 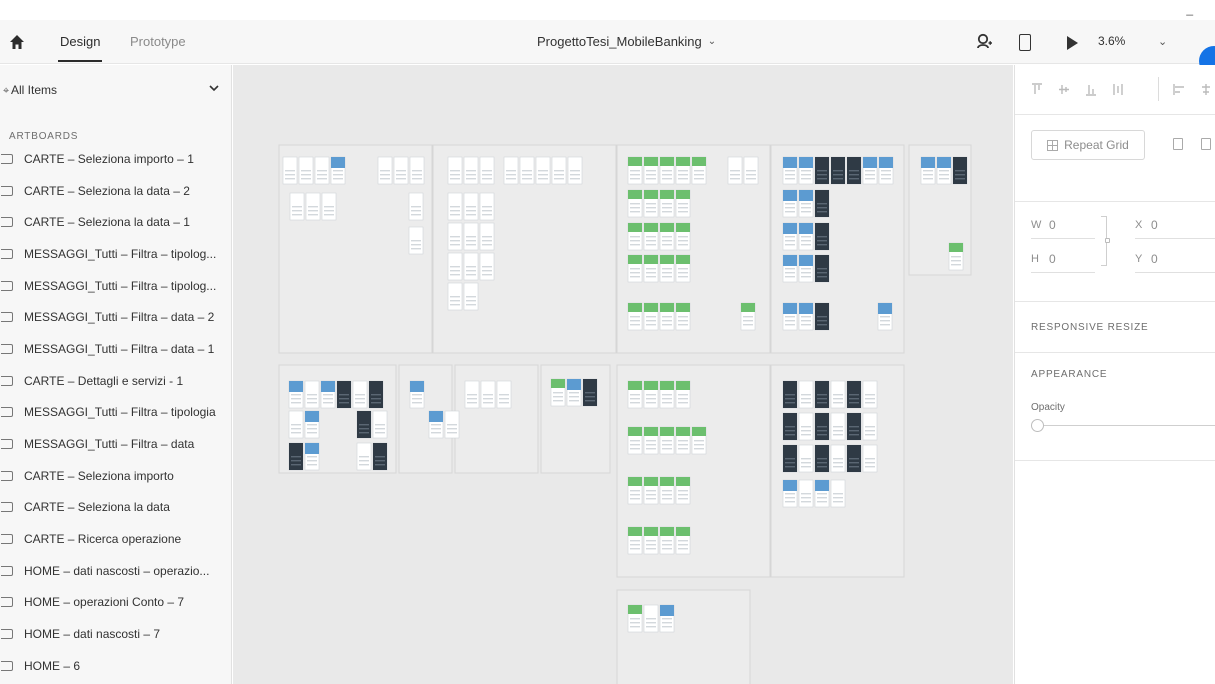 I want to click on artboard-list-item: MESSAGGI_Tutti – Filtra – data – 2, so click(x=115, y=317).